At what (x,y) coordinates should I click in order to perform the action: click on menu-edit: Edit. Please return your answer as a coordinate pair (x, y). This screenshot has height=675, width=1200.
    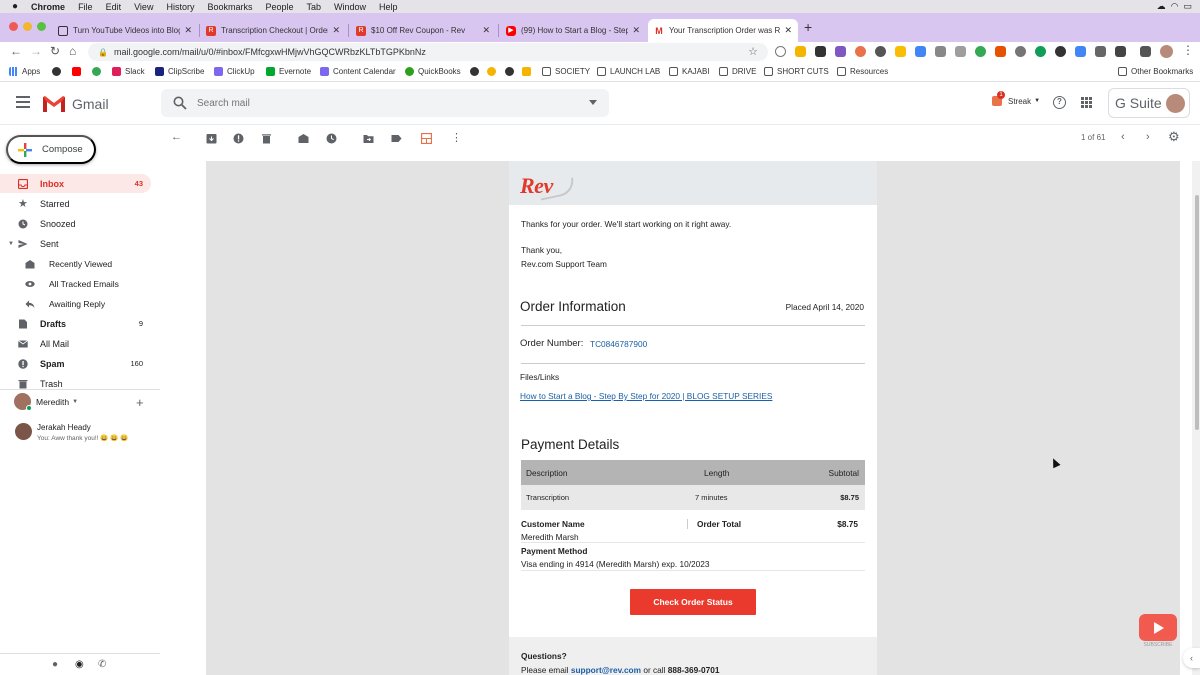
    Looking at the image, I should click on (114, 7).